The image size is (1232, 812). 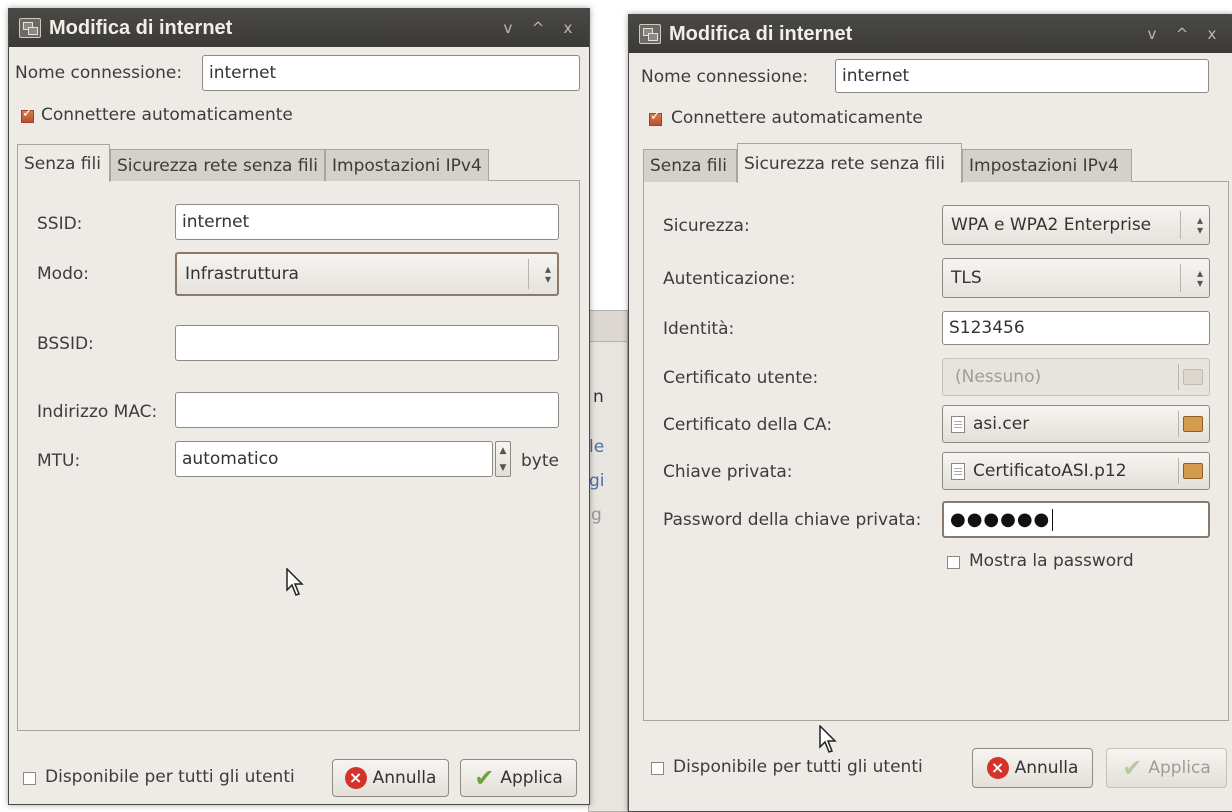 What do you see at coordinates (540, 461) in the screenshot?
I see `mtu-unit: byte` at bounding box center [540, 461].